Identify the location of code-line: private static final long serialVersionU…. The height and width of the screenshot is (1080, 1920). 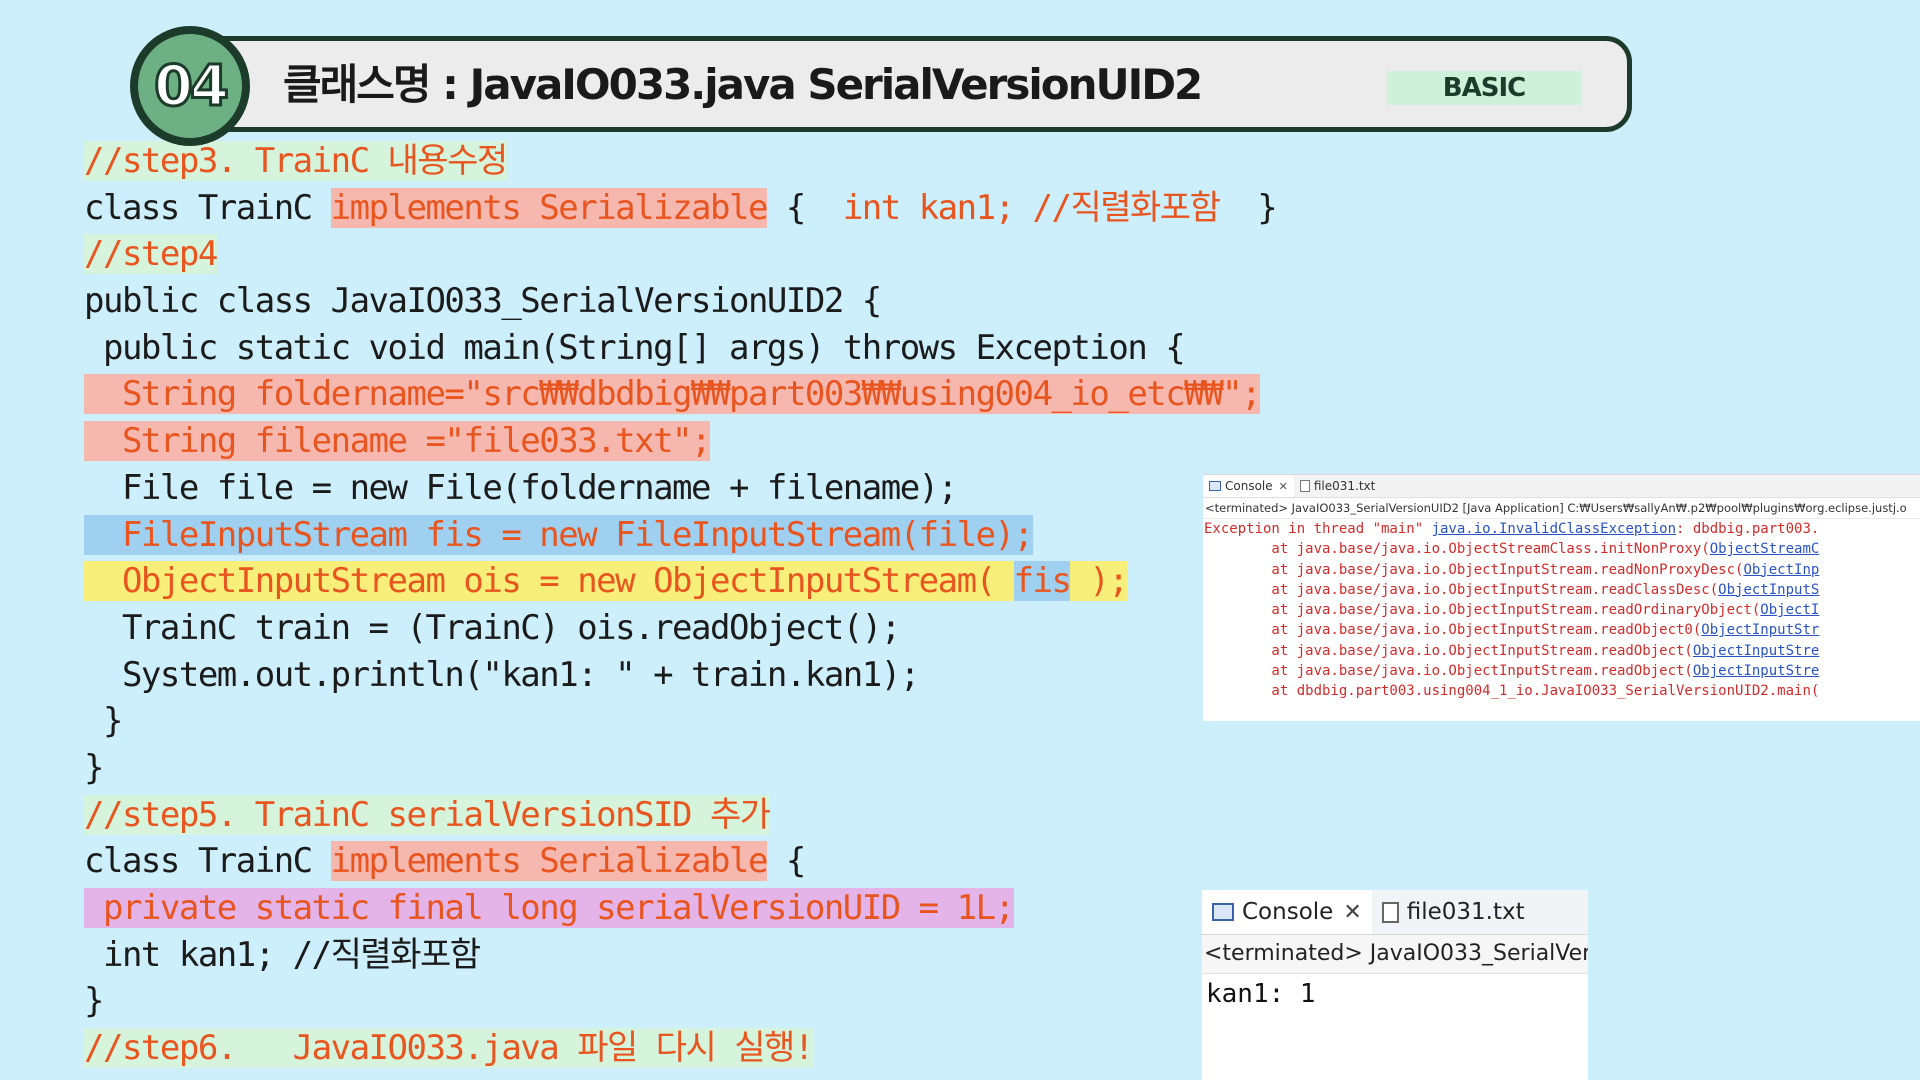
(680, 908).